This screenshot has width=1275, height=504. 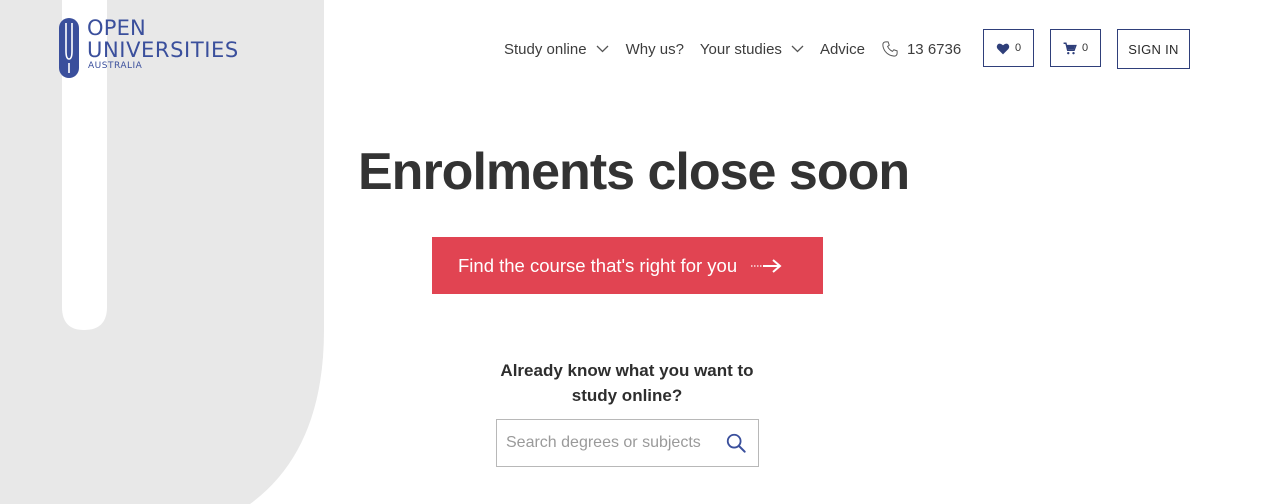 I want to click on nav-study-online-label: Study online, so click(x=545, y=49).